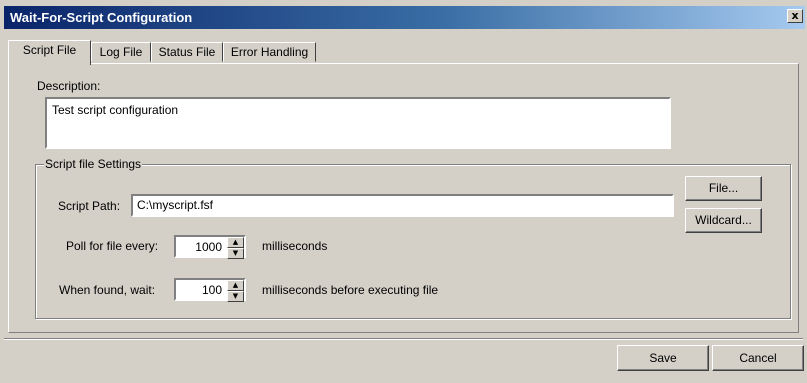 This screenshot has width=807, height=383. I want to click on script-path-input: C:\myscript.fsf, so click(402, 205).